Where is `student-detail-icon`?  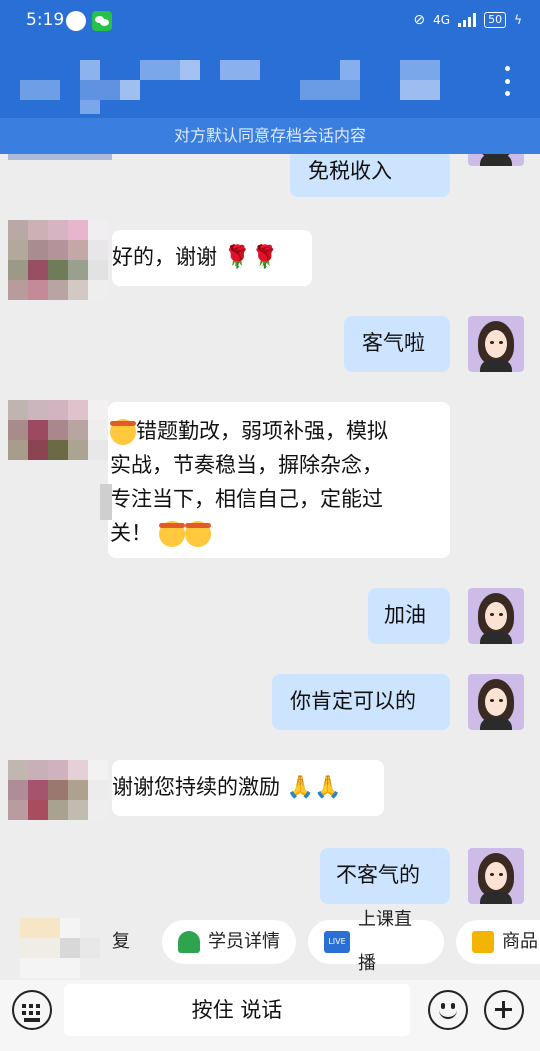 student-detail-icon is located at coordinates (189, 942).